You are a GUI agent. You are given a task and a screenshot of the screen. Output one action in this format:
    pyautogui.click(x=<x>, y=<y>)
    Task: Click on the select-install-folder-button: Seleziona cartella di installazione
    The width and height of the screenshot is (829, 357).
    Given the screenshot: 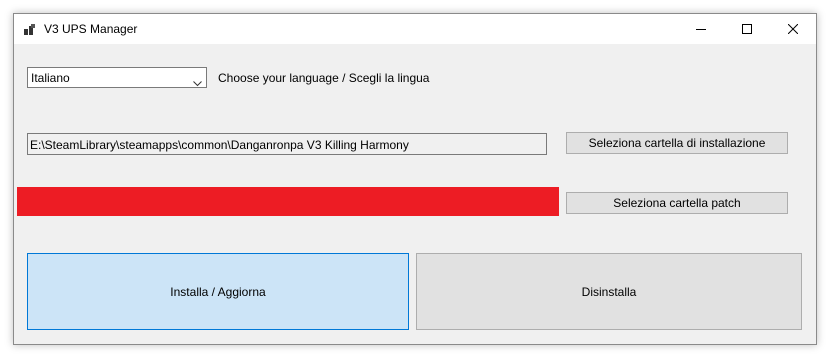 What is the action you would take?
    pyautogui.click(x=677, y=143)
    